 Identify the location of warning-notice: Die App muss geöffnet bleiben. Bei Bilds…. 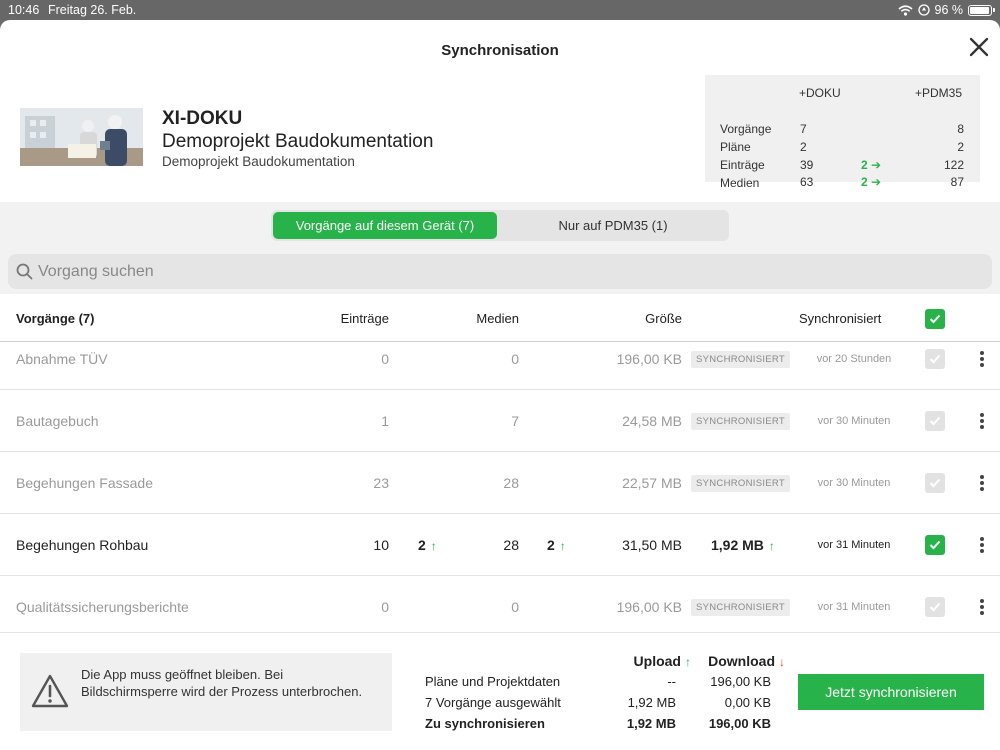
(206, 692).